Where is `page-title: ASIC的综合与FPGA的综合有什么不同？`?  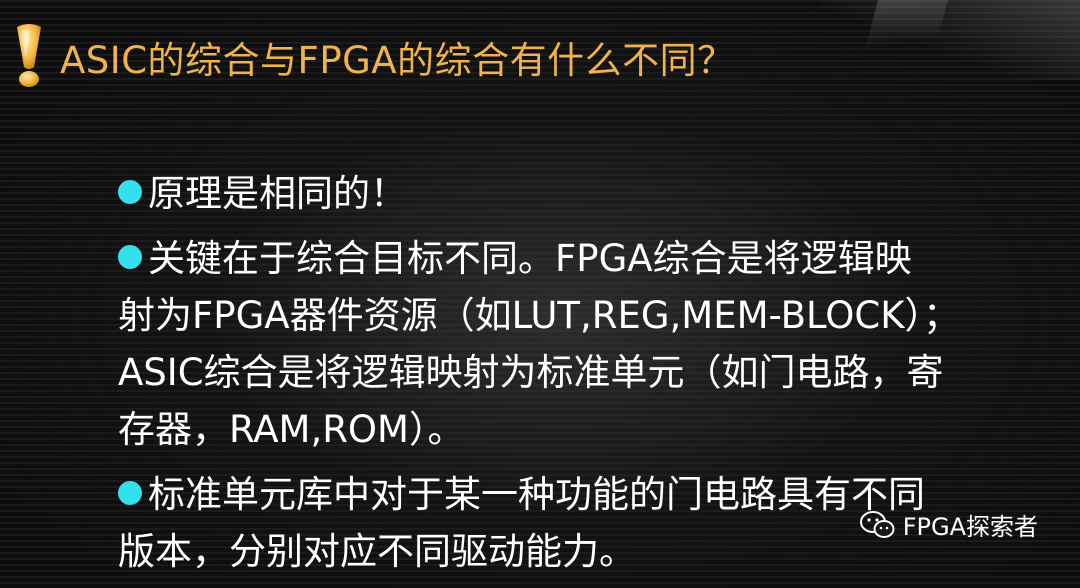 page-title: ASIC的综合与FPGA的综合有什么不同？ is located at coordinates (397, 60).